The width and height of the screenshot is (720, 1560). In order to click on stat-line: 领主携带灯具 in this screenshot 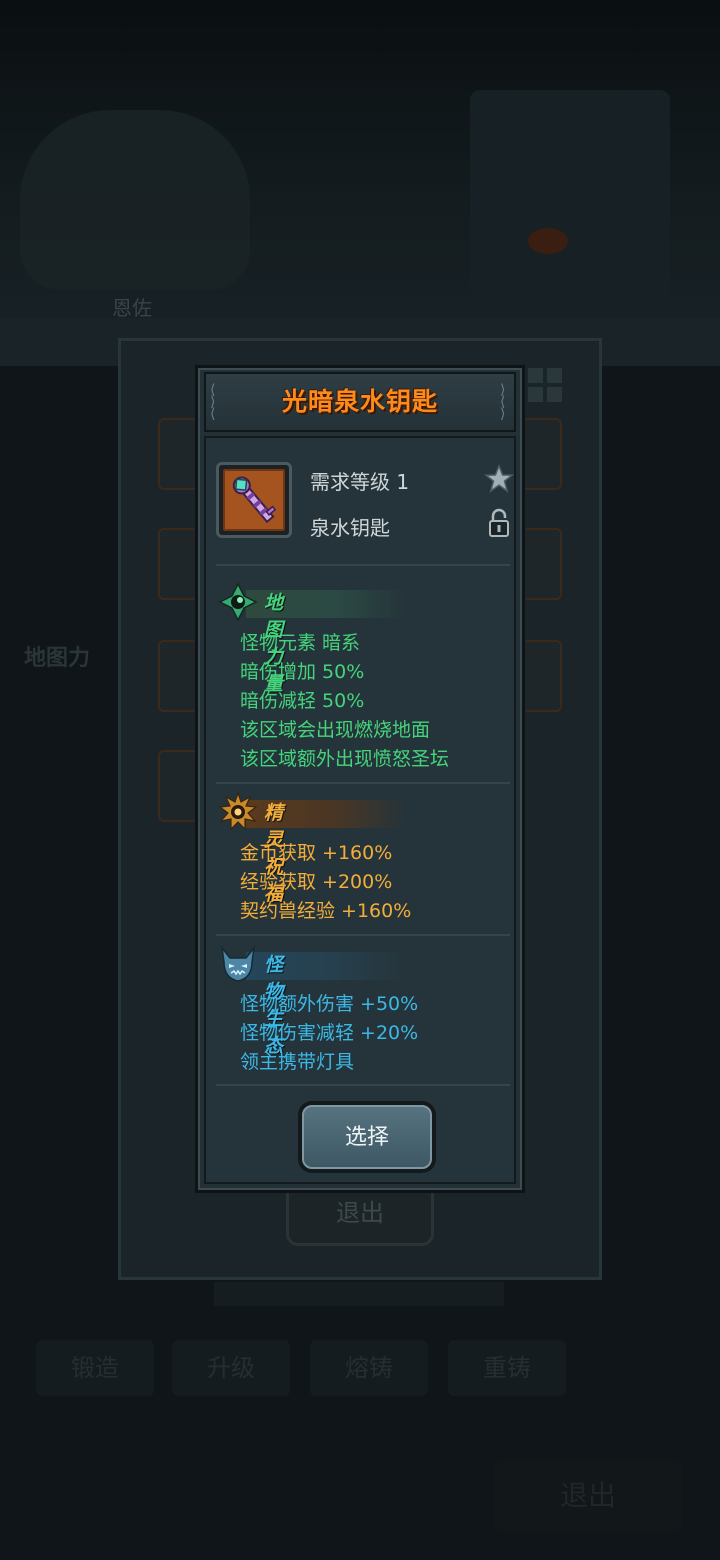, I will do `click(297, 1062)`.